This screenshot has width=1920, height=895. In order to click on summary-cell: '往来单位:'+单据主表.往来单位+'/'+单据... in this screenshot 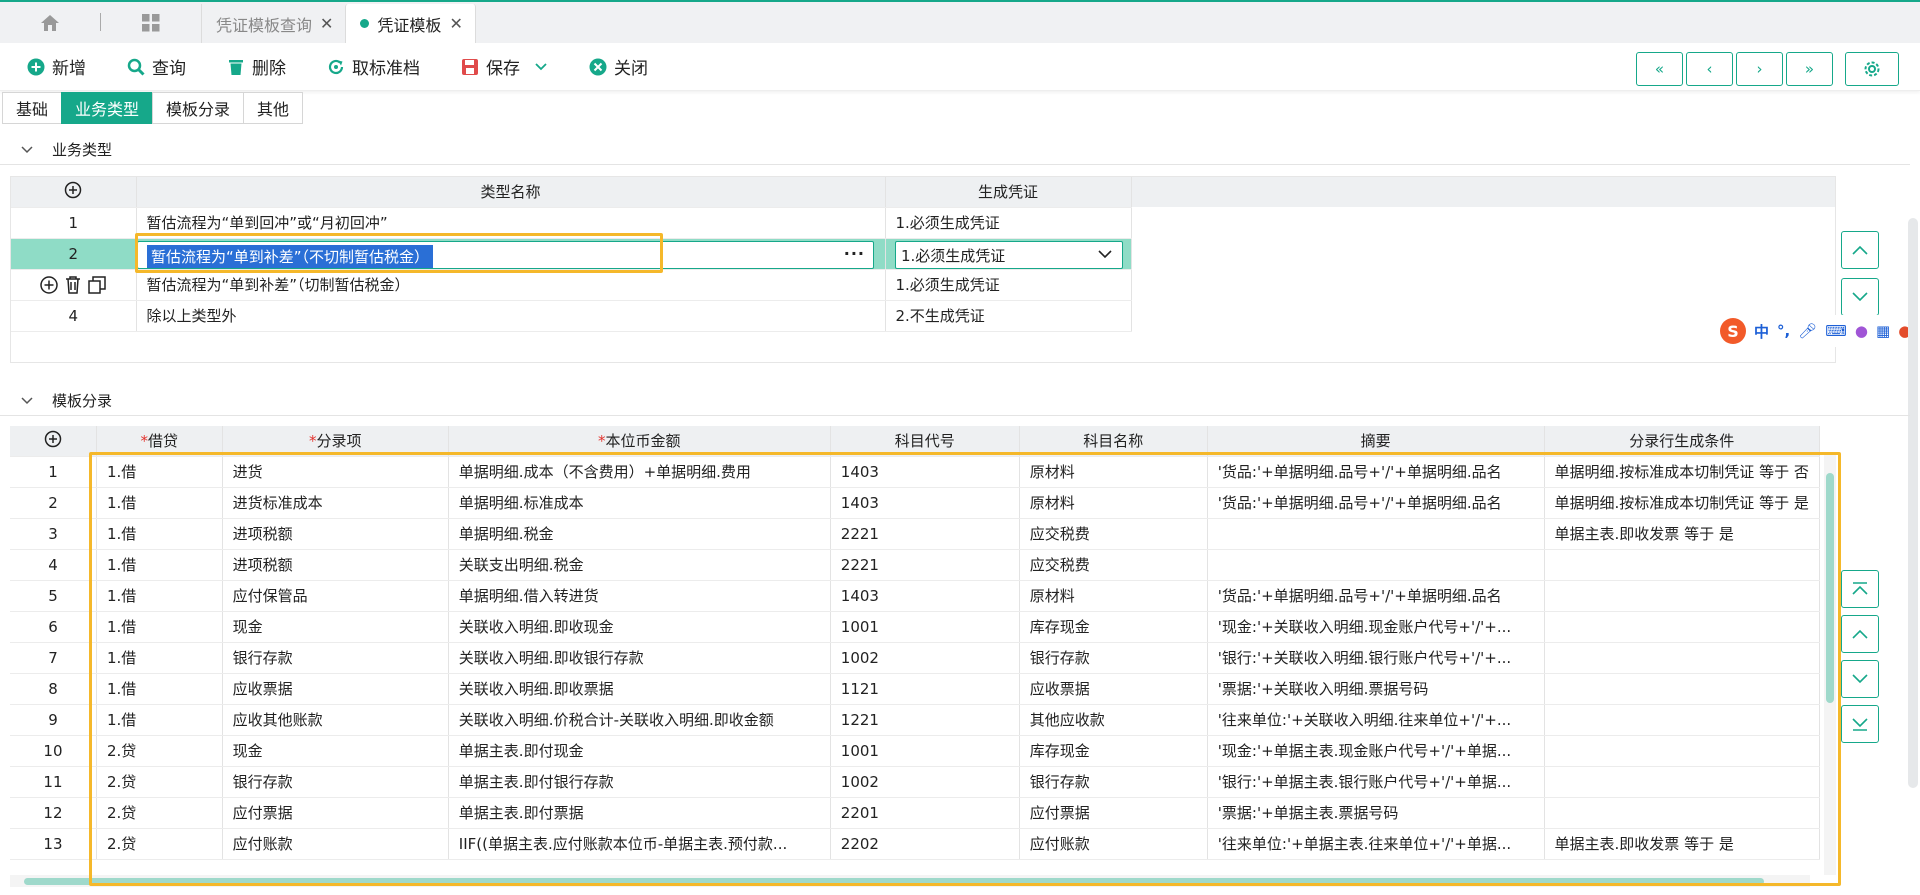, I will do `click(1376, 844)`.